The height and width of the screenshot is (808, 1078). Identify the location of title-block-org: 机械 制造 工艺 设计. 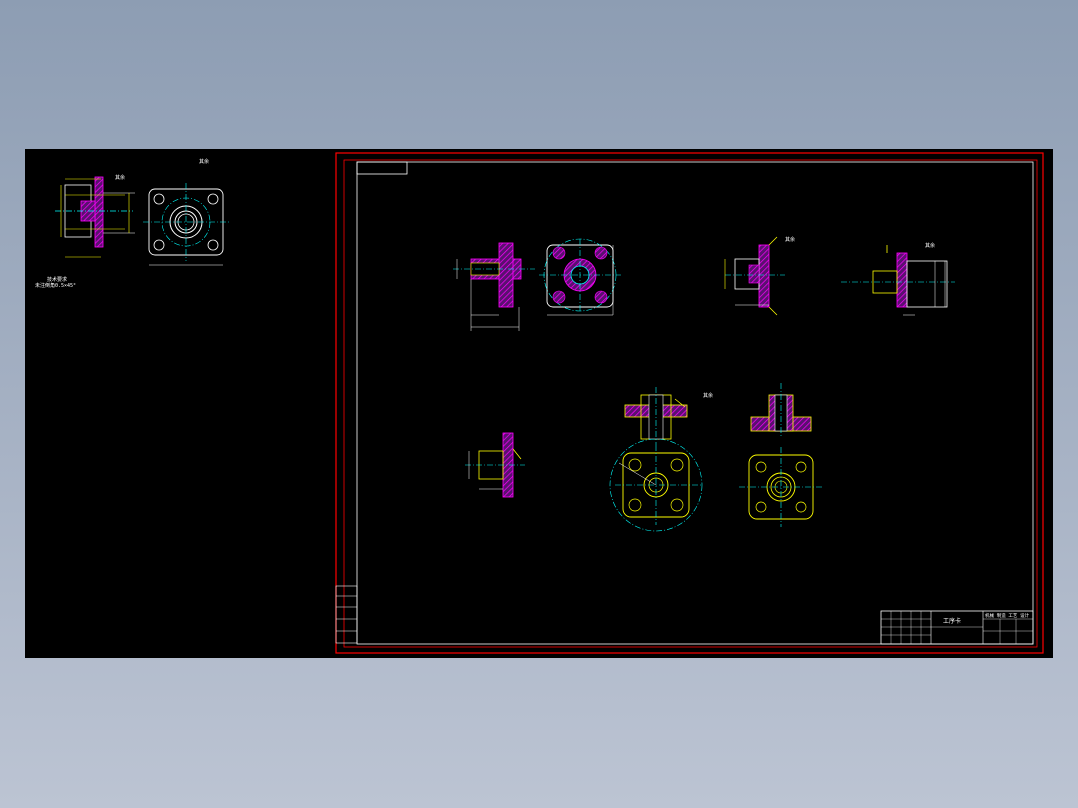
(1007, 615).